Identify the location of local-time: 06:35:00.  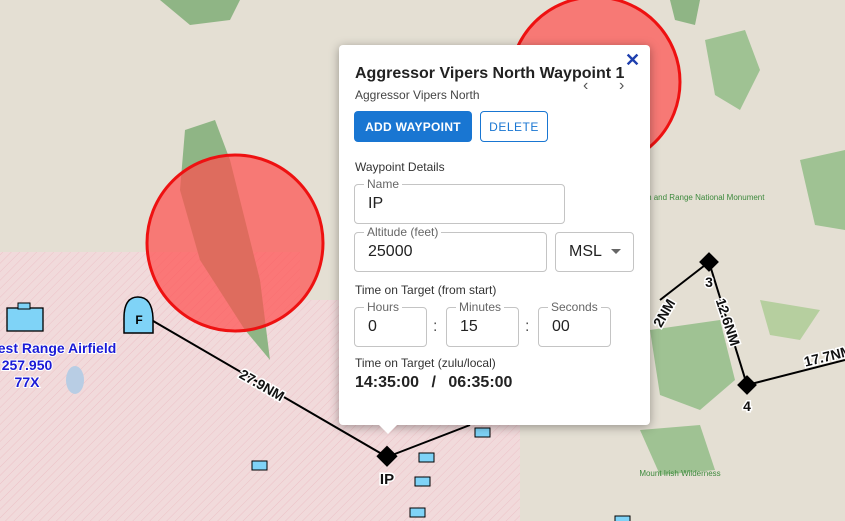
(480, 382).